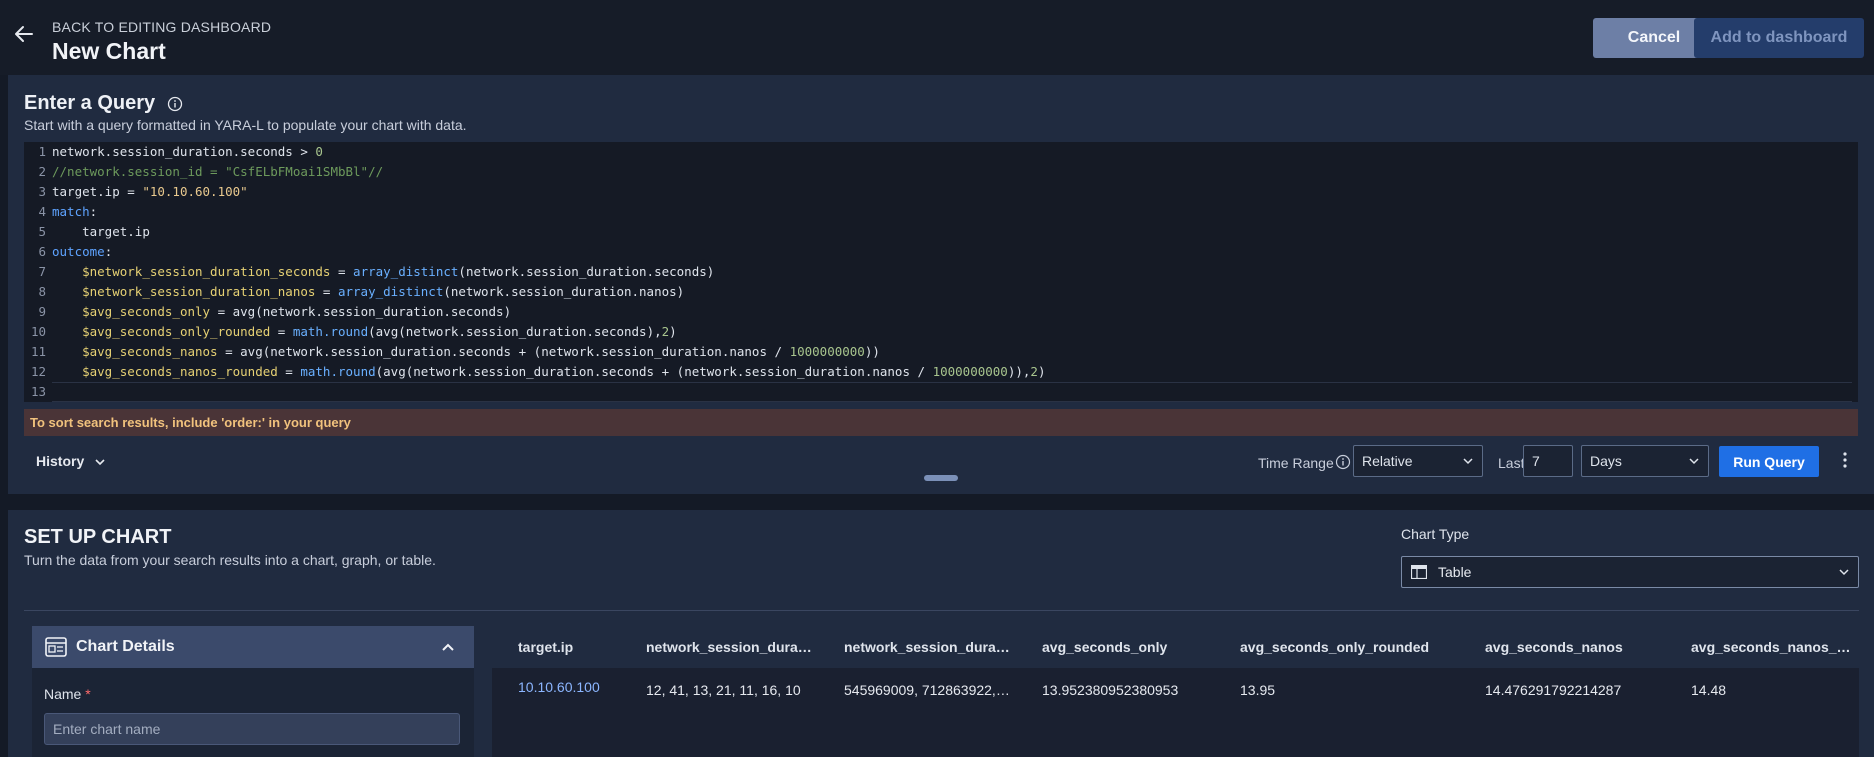  Describe the element at coordinates (38, 351) in the screenshot. I see `line-number: 11` at that location.